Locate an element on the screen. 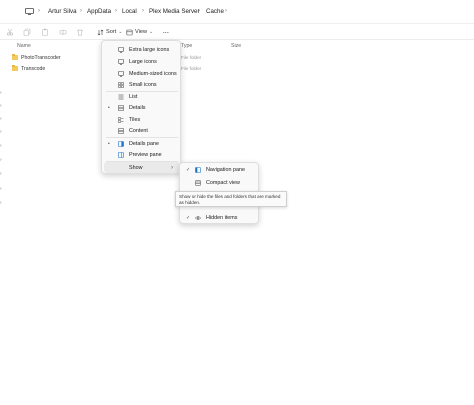 The width and height of the screenshot is (474, 405). menu-item-details-pane: • Details pane is located at coordinates (142, 143).